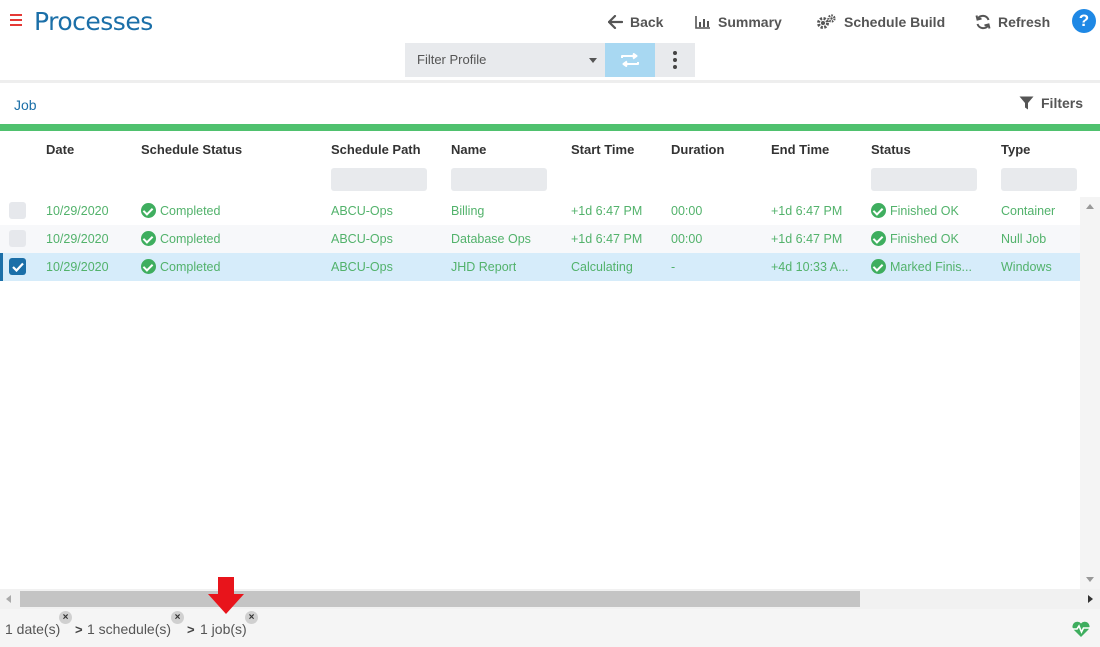 The height and width of the screenshot is (647, 1100). What do you see at coordinates (440, 599) in the screenshot?
I see `horizontal-scroll-thumb` at bounding box center [440, 599].